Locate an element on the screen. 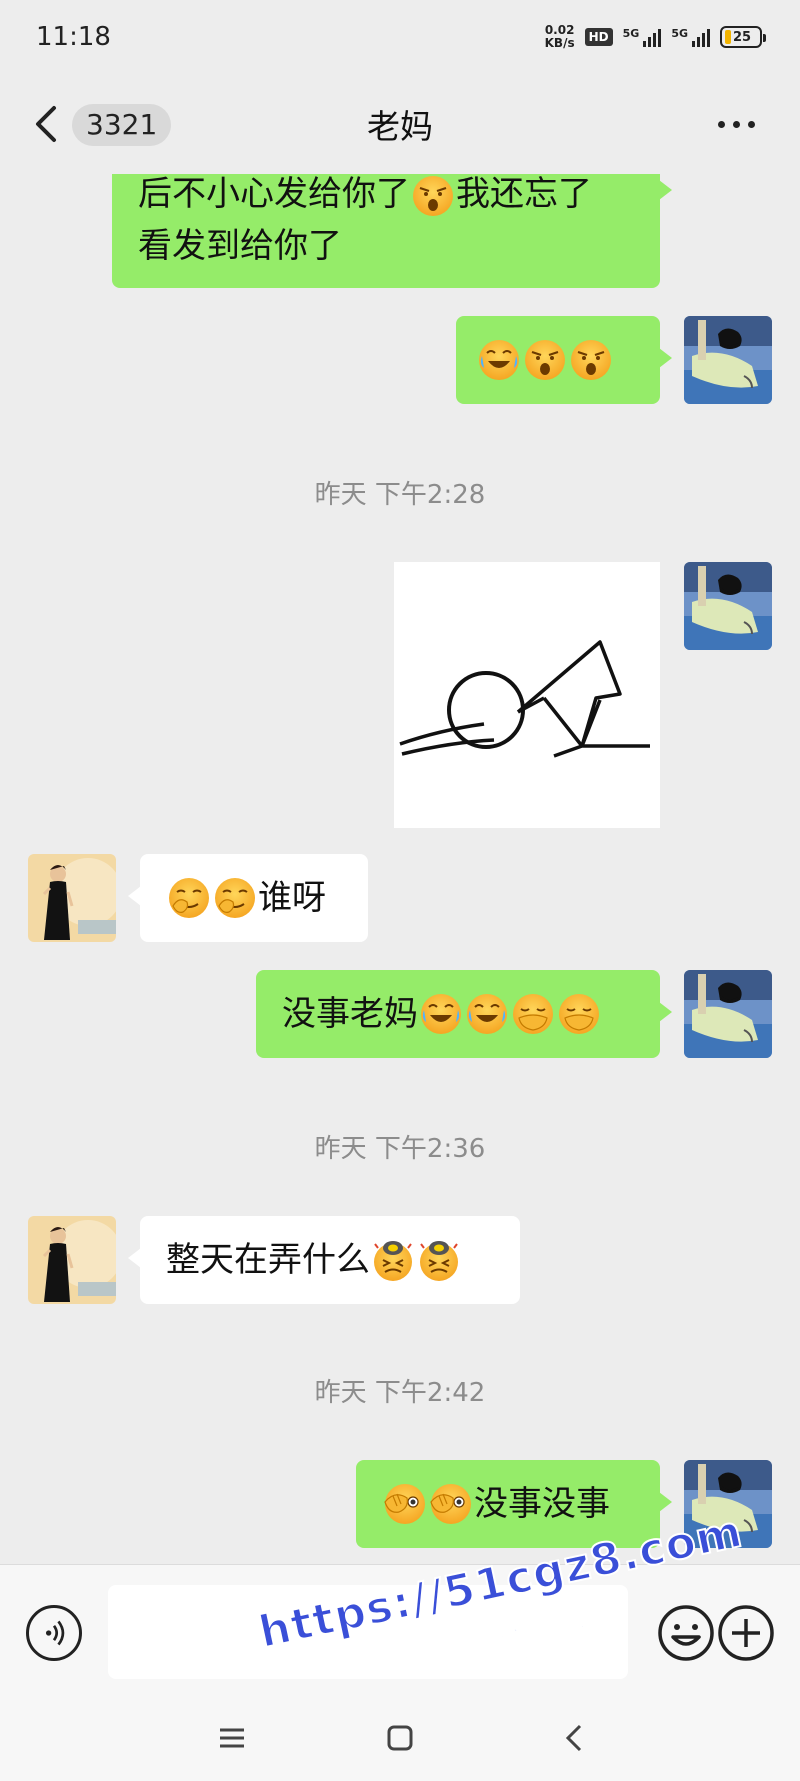 This screenshot has width=800, height=1781. menu-icon is located at coordinates (232, 1738).